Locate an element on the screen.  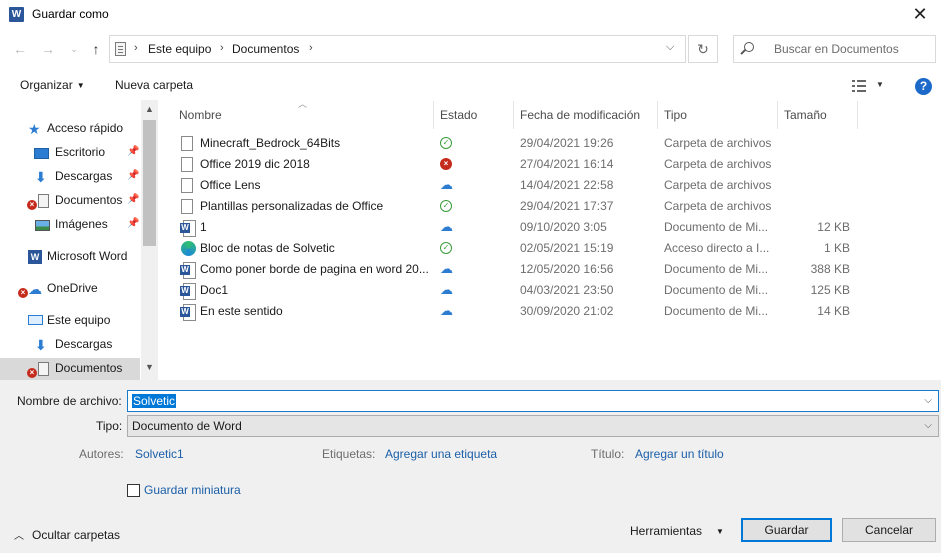
cancel-button: Cancelar is located at coordinates (889, 530).